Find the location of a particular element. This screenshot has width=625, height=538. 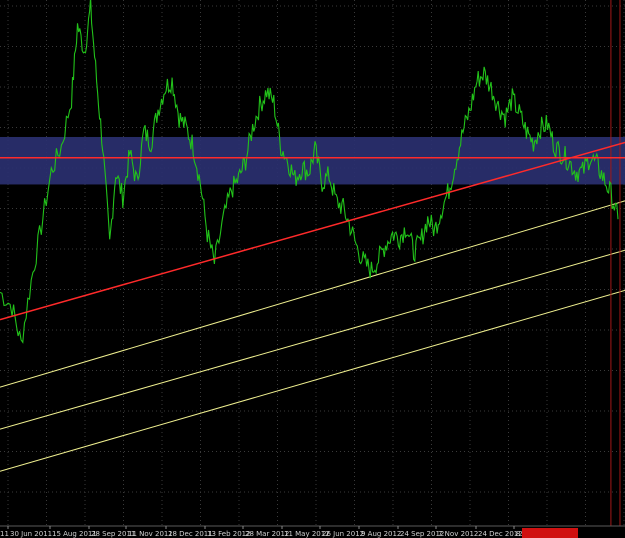

x-tick-label: 9 Aug 2012 is located at coordinates (381, 534).